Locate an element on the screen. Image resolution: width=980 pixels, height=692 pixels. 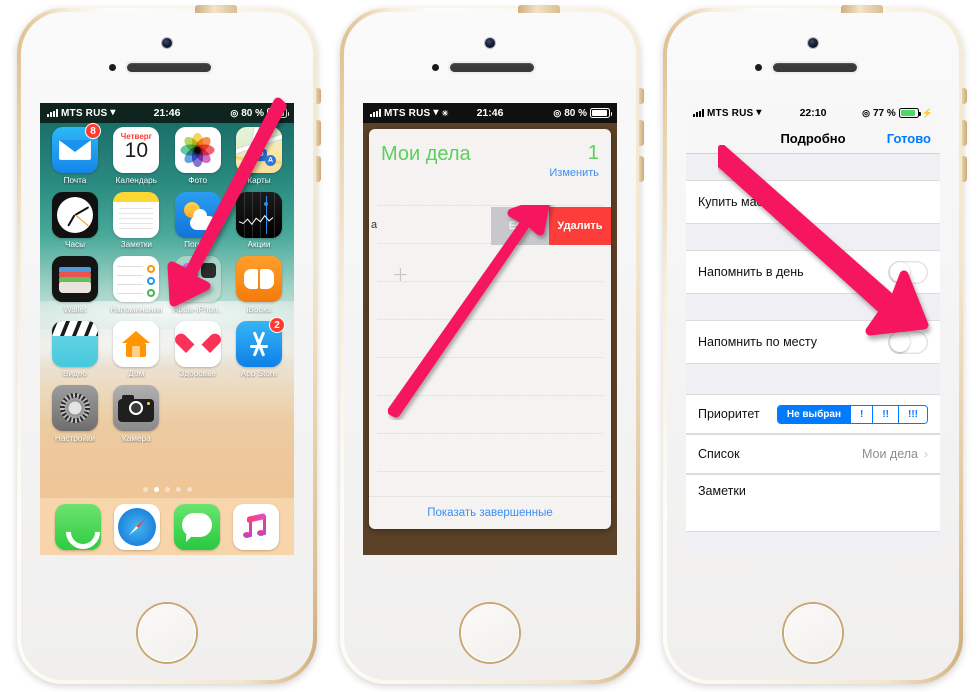
phone-icon is located at coordinates (77, 526).